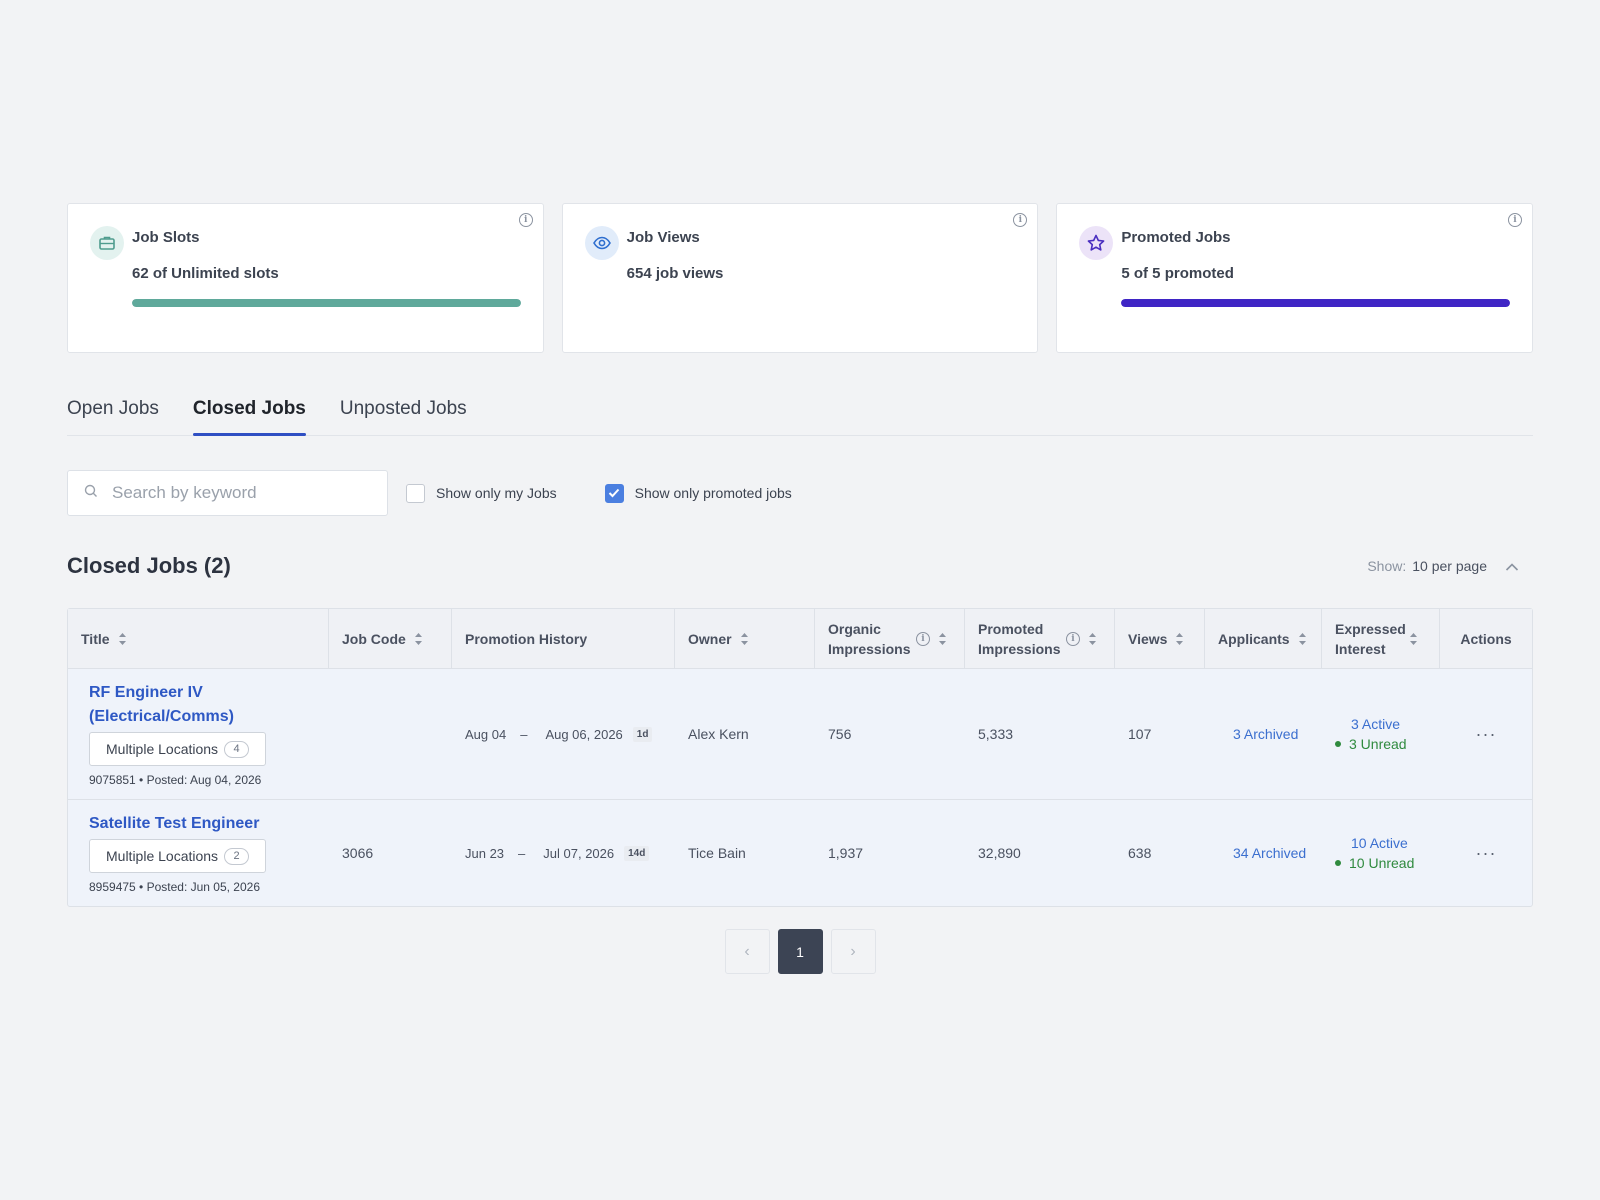 This screenshot has height=1200, width=1600. I want to click on job-slots-card: Job Slots 62 of Unlimited slots i, so click(305, 278).